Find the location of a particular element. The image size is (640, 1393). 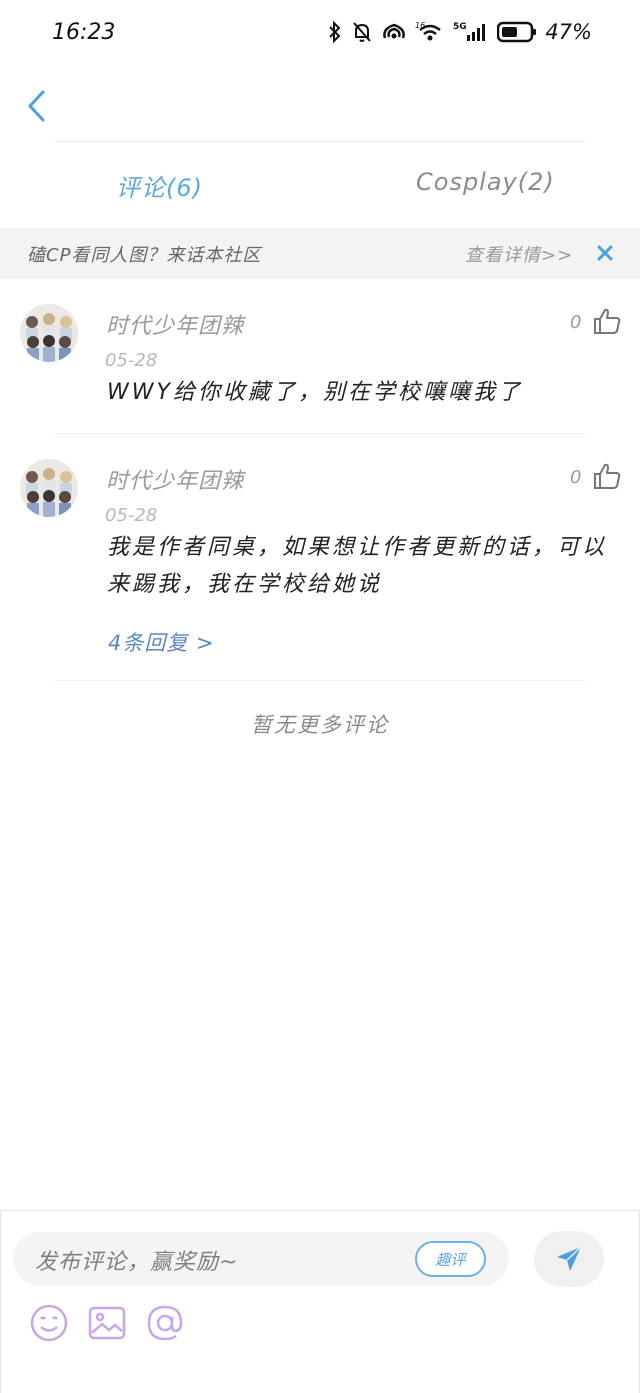

send-icon is located at coordinates (569, 1258).